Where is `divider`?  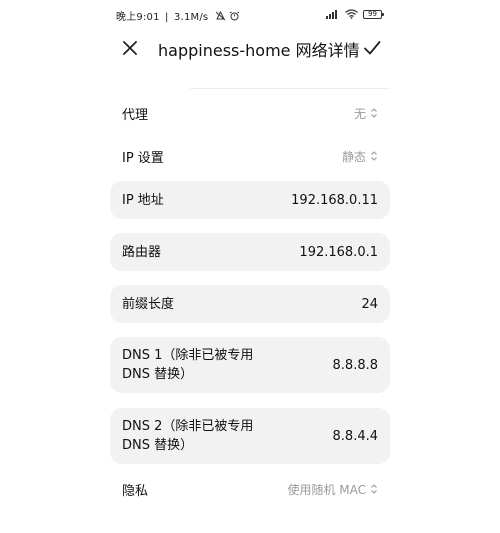 divider is located at coordinates (290, 88).